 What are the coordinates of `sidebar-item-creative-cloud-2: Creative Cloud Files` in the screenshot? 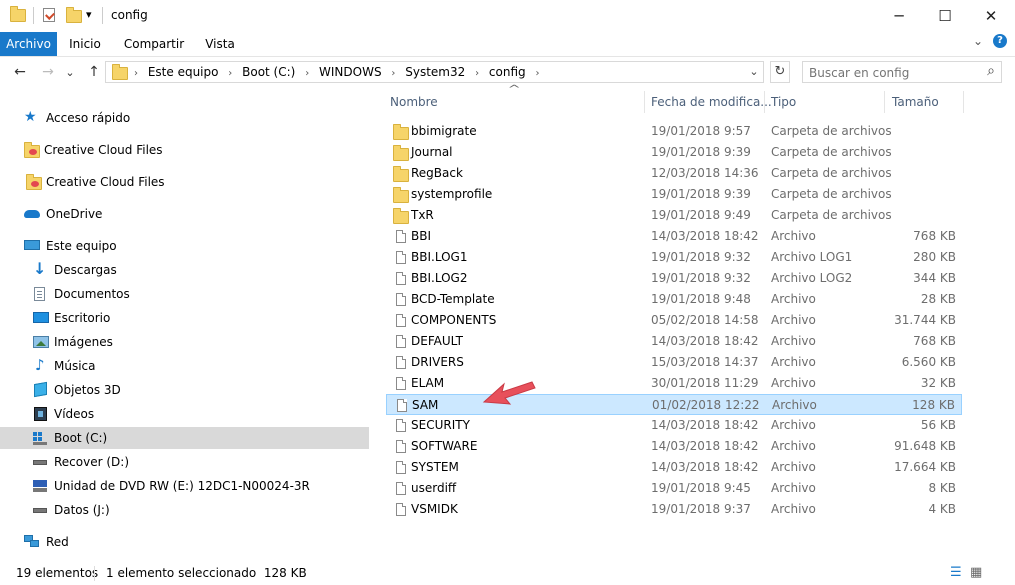 It's located at (186, 182).